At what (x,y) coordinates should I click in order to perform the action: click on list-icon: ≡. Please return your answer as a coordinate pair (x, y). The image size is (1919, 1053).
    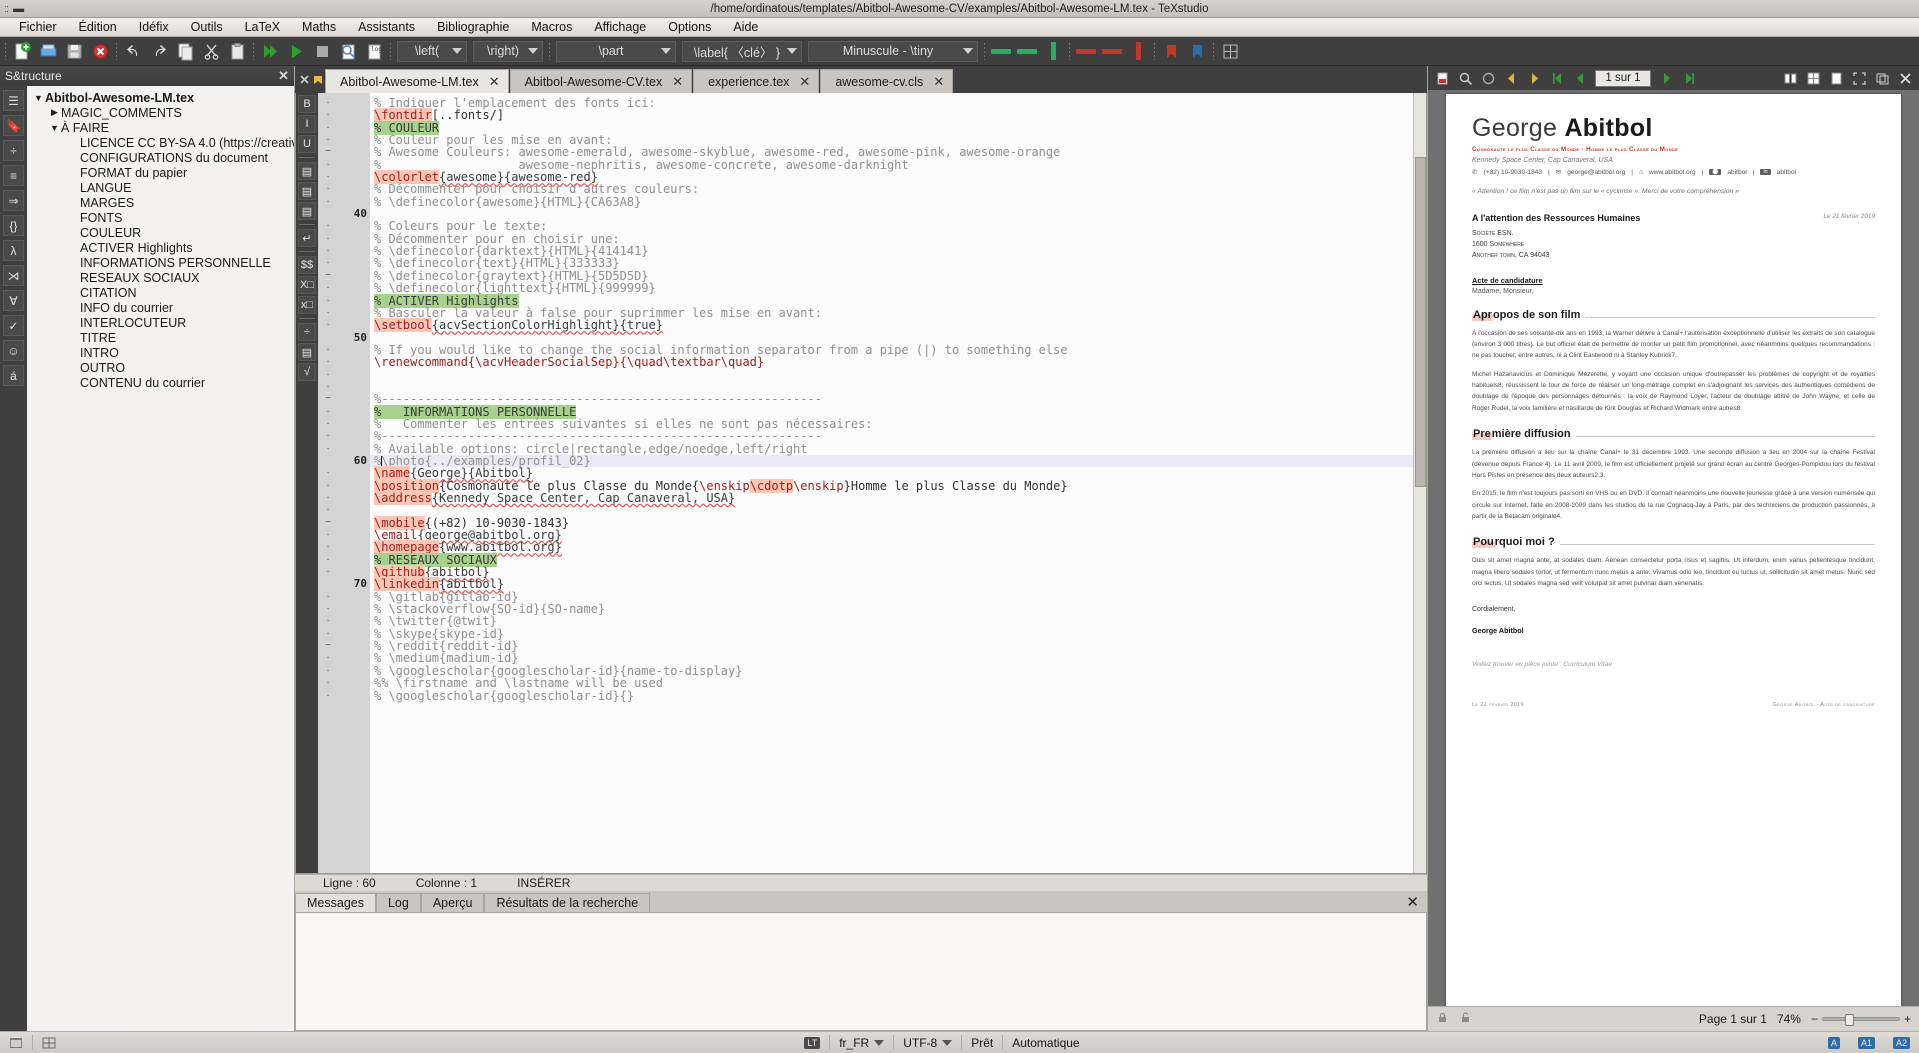
    Looking at the image, I should click on (13, 175).